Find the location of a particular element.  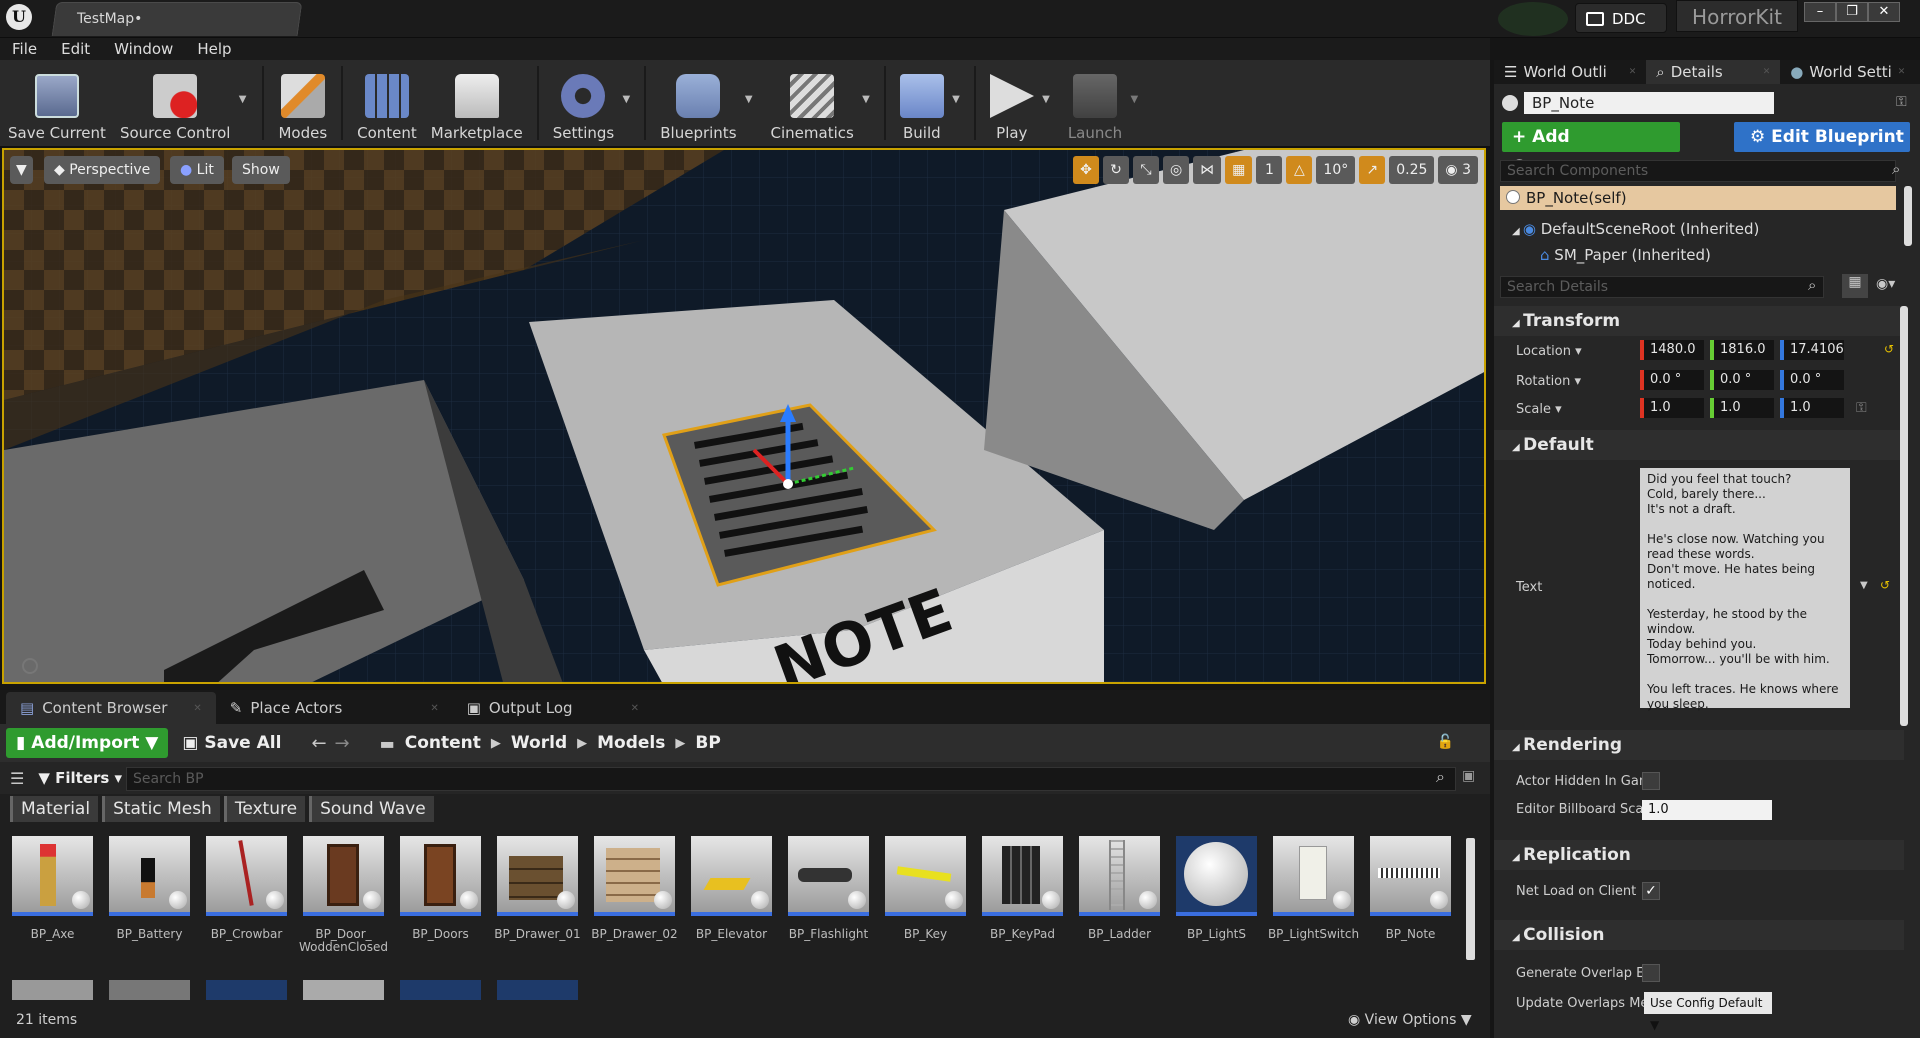

location-label: Location ▾ is located at coordinates (1549, 351).